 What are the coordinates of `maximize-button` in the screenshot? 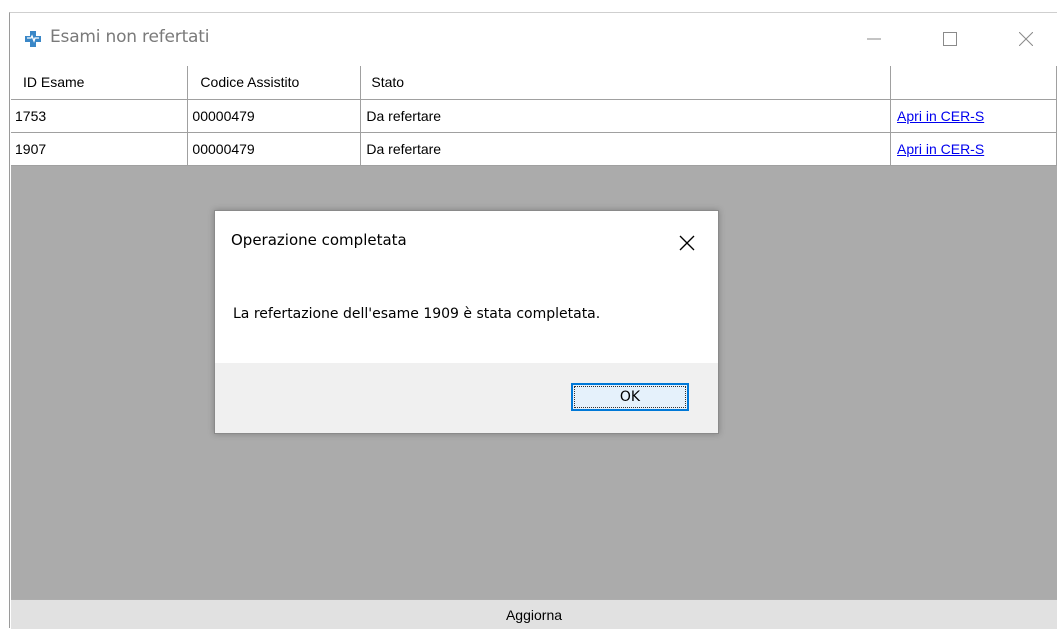 It's located at (950, 39).